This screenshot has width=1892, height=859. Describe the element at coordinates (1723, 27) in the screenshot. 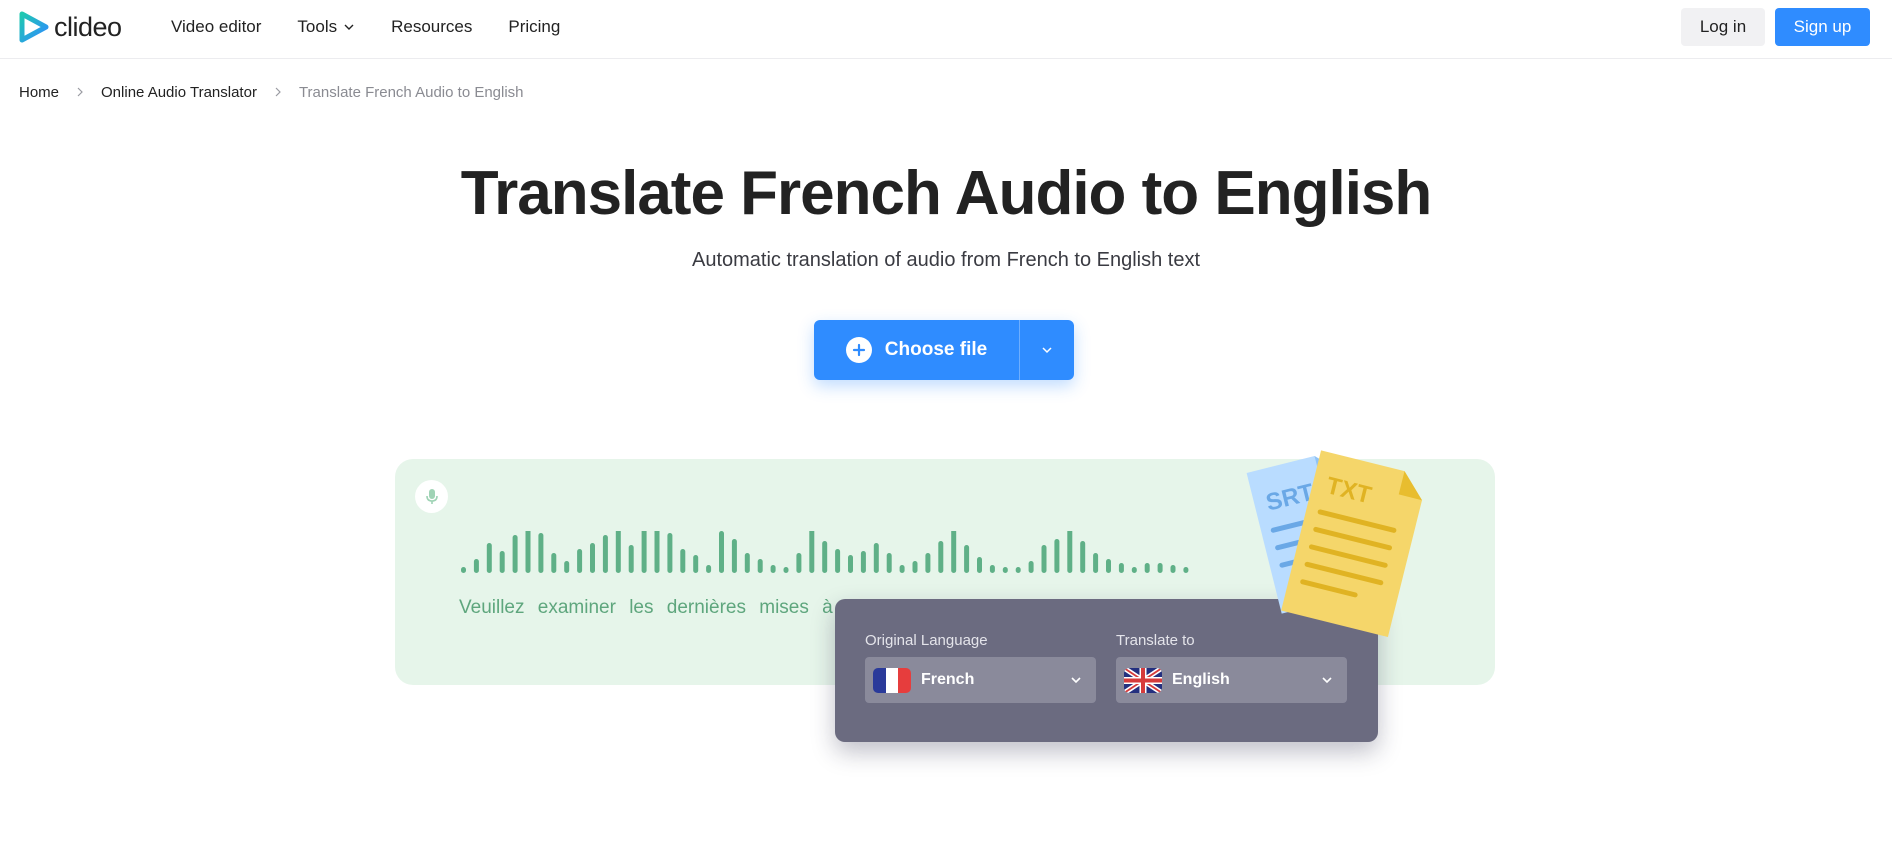

I see `login-button: Log in` at that location.